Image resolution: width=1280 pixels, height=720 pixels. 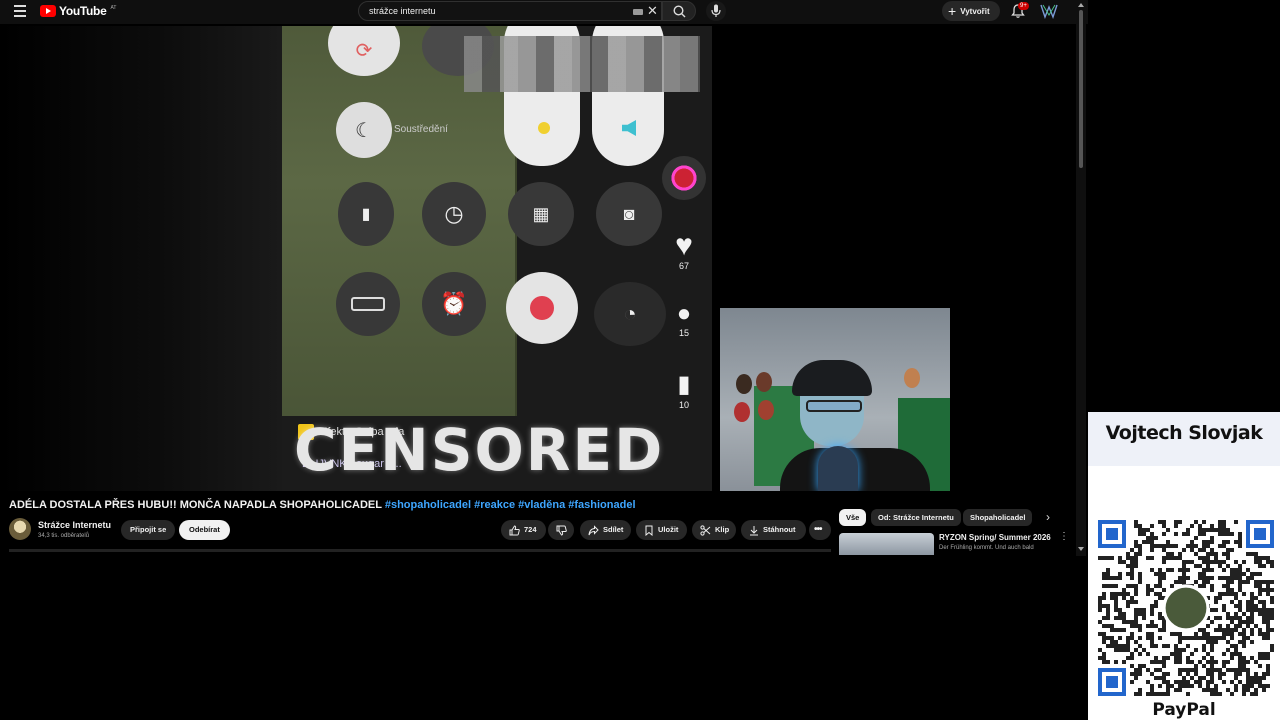 What do you see at coordinates (1184, 710) in the screenshot?
I see `payment-label: PayPal` at bounding box center [1184, 710].